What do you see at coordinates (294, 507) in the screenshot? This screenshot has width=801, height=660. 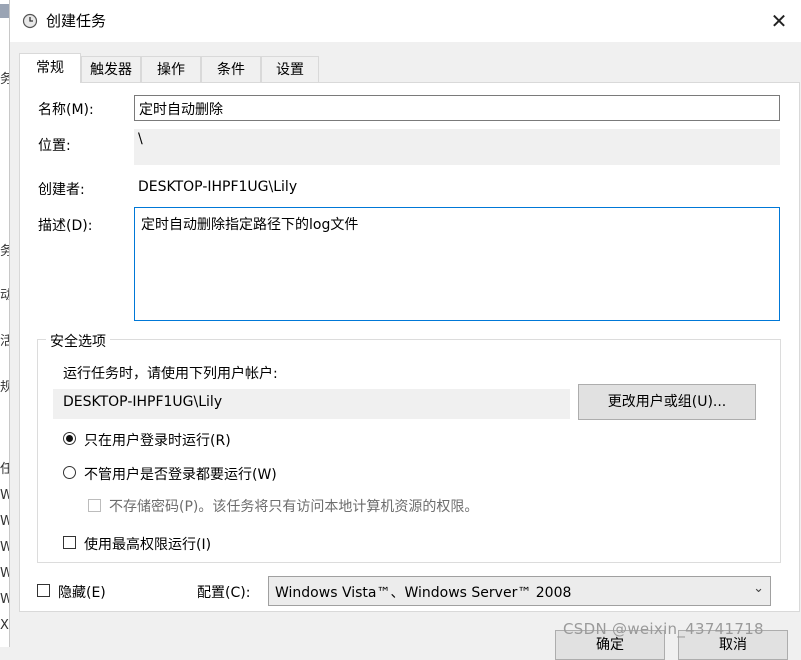 I see `no-store-password-label: 不存储密码(P)。该任务将只有访问本地计算机资源的权限。` at bounding box center [294, 507].